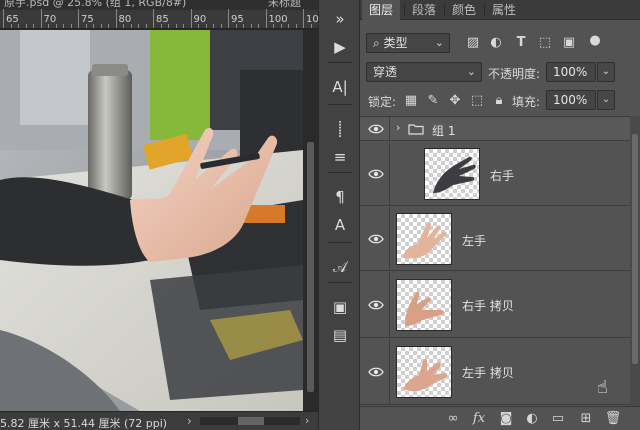  I want to click on fill-value: 100%, so click(570, 100).